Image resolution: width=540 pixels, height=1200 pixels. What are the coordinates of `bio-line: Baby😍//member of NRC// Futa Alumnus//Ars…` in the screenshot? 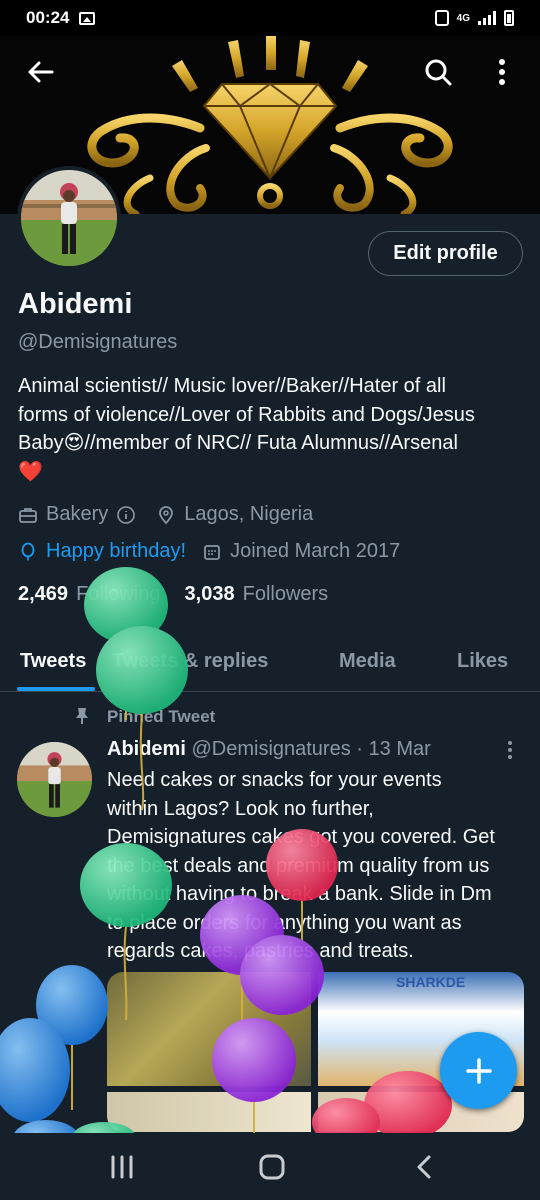 It's located at (238, 443).